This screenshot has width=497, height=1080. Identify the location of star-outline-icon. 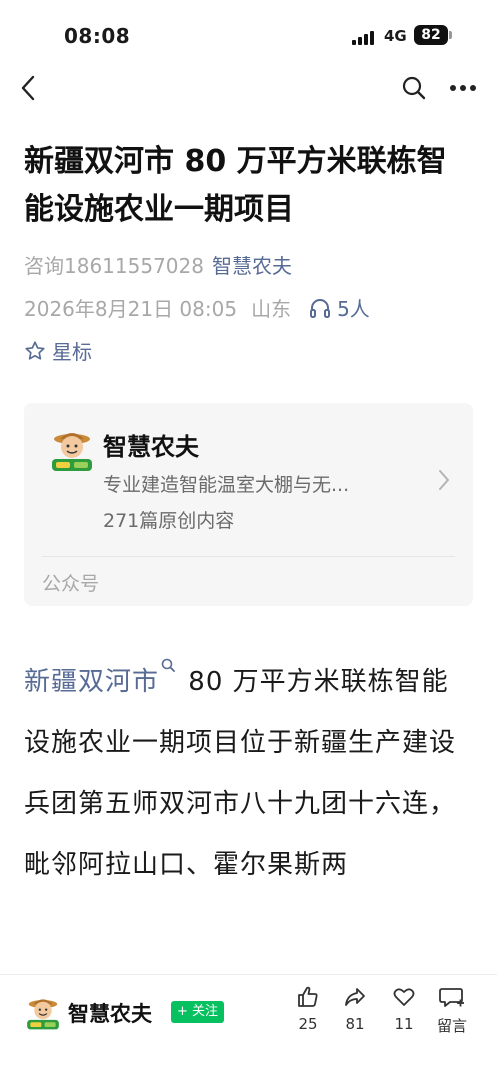
(35, 350).